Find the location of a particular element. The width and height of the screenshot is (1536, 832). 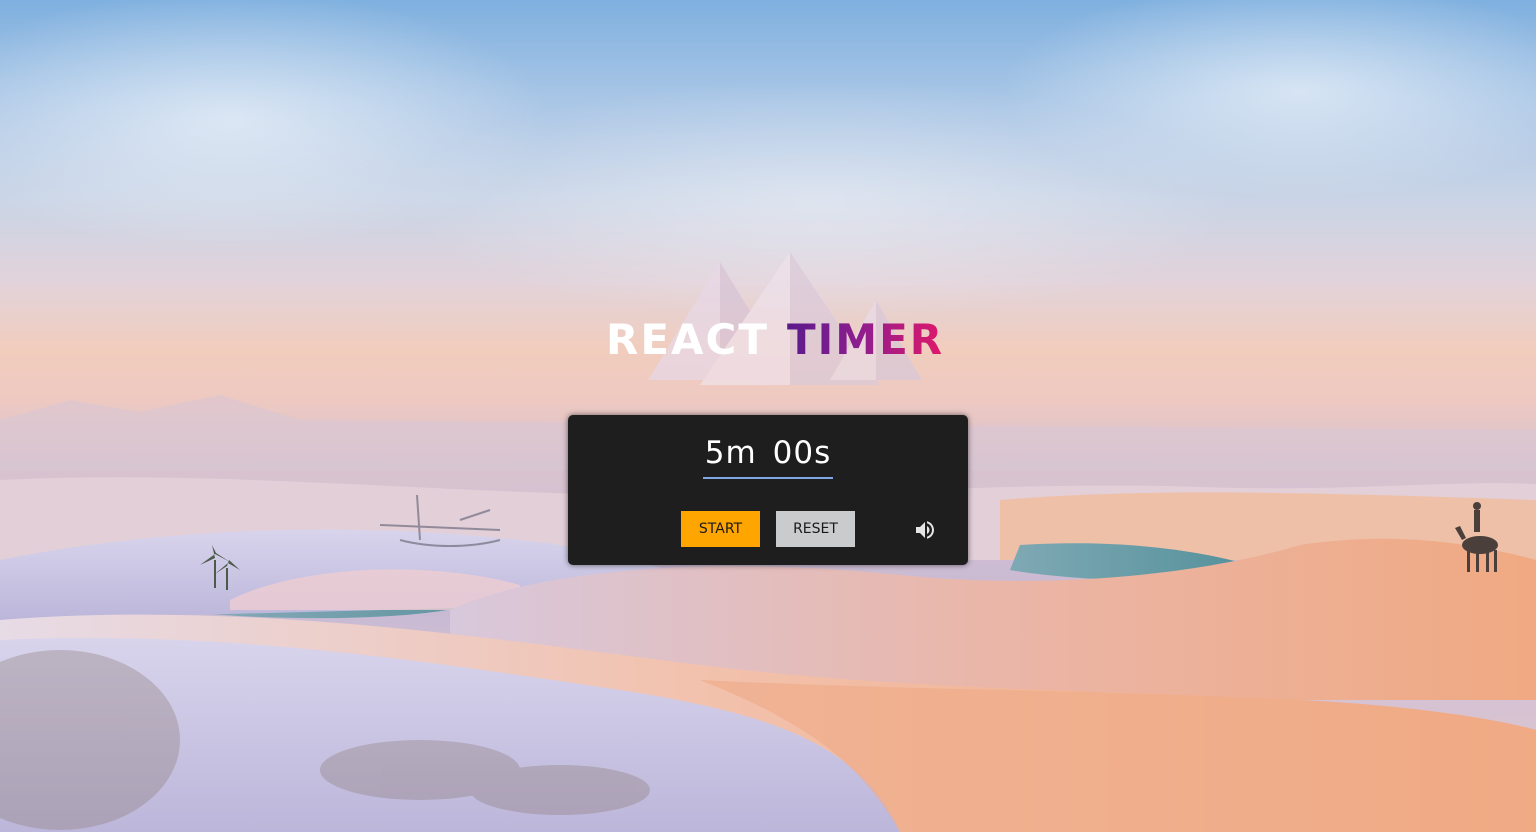

app-logo: REACT TIMER is located at coordinates (775, 339).